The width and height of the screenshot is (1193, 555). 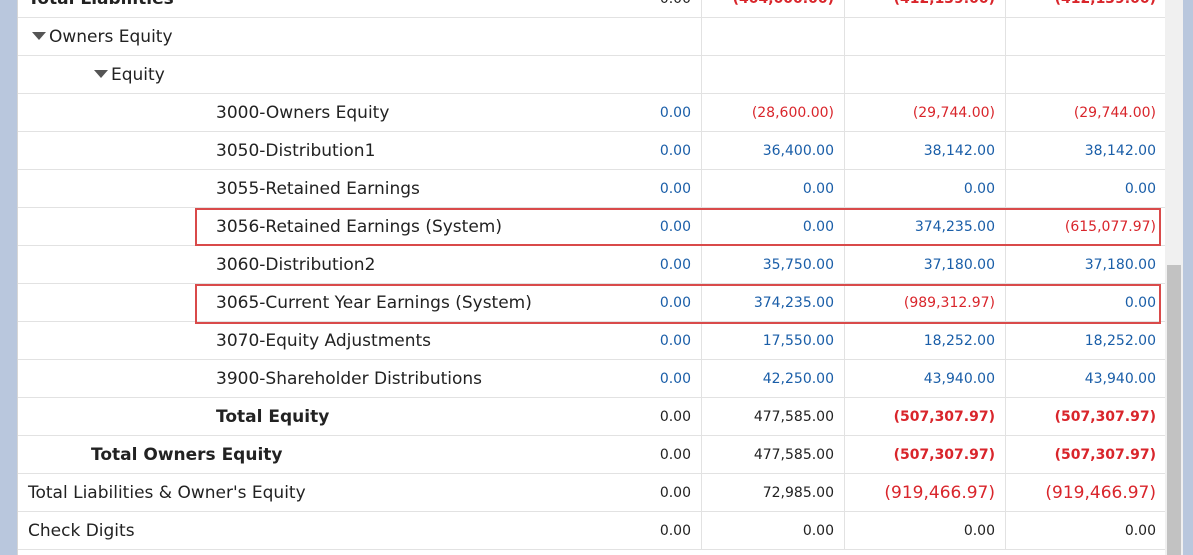 I want to click on group-label-text: Owners Equity, so click(x=111, y=37).